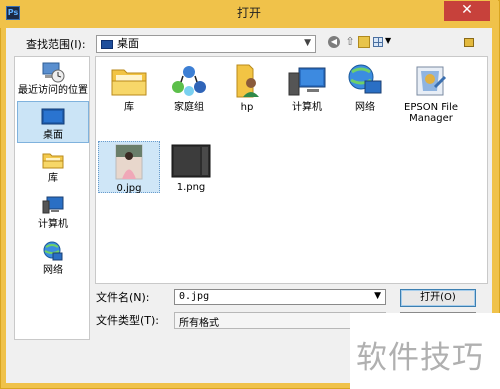  I want to click on view-grid-icon, so click(378, 42).